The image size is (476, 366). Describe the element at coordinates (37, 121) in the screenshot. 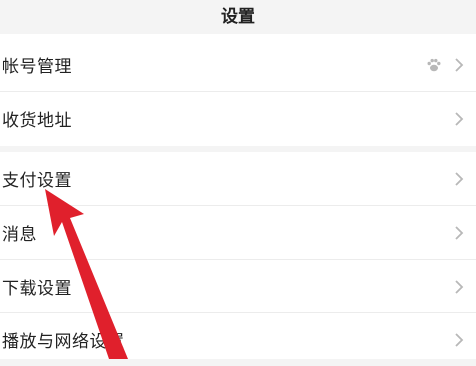

I see `settings-item-label: 收货地址` at that location.